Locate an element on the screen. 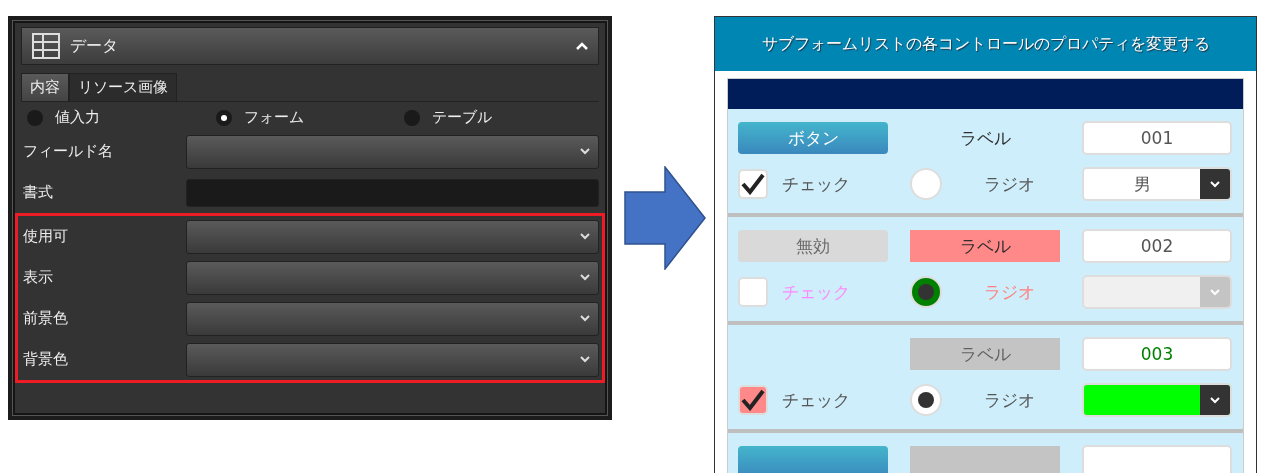  table-icon is located at coordinates (46, 46).